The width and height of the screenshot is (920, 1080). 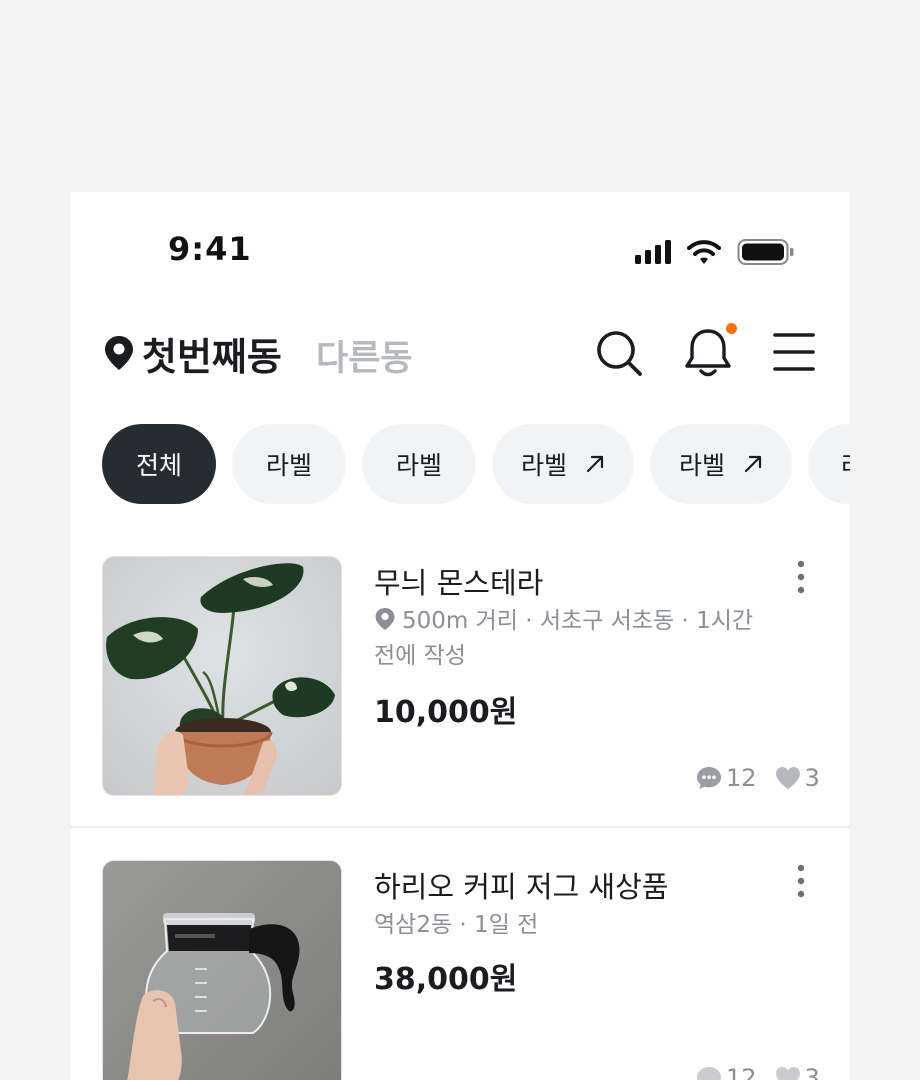 I want to click on chat-bubble-icon, so click(x=709, y=1073).